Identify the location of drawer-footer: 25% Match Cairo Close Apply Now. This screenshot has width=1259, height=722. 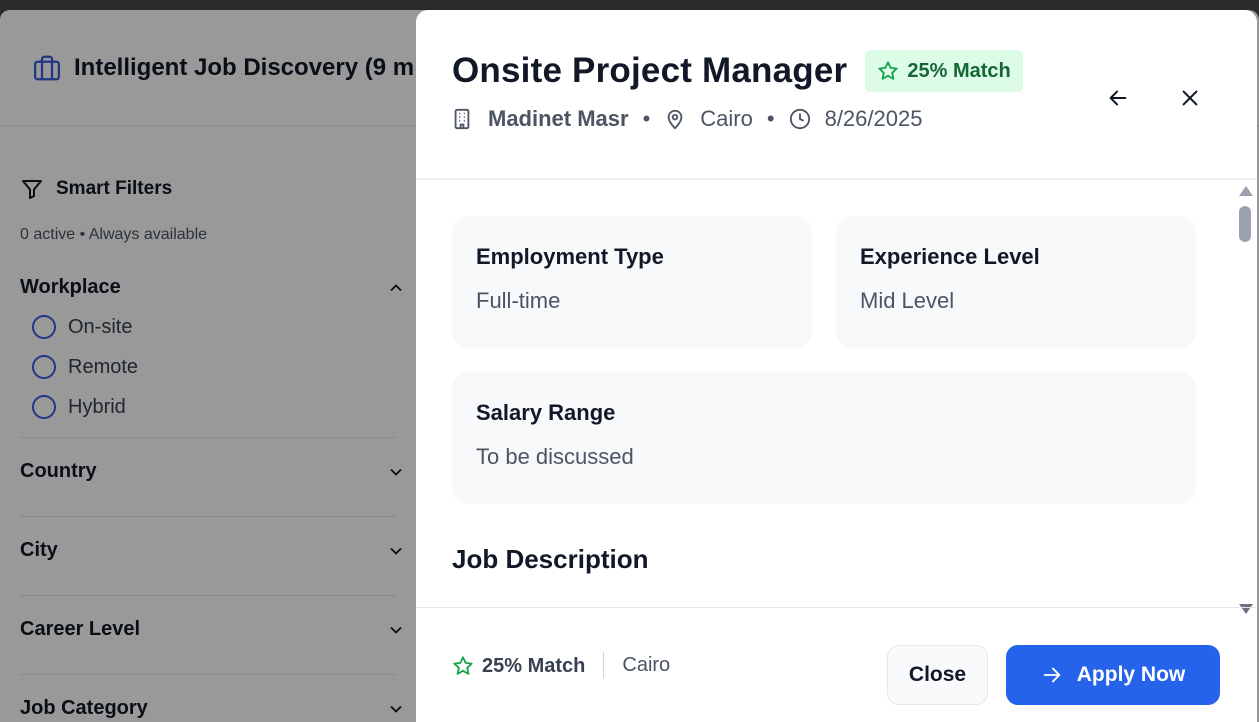
(836, 664).